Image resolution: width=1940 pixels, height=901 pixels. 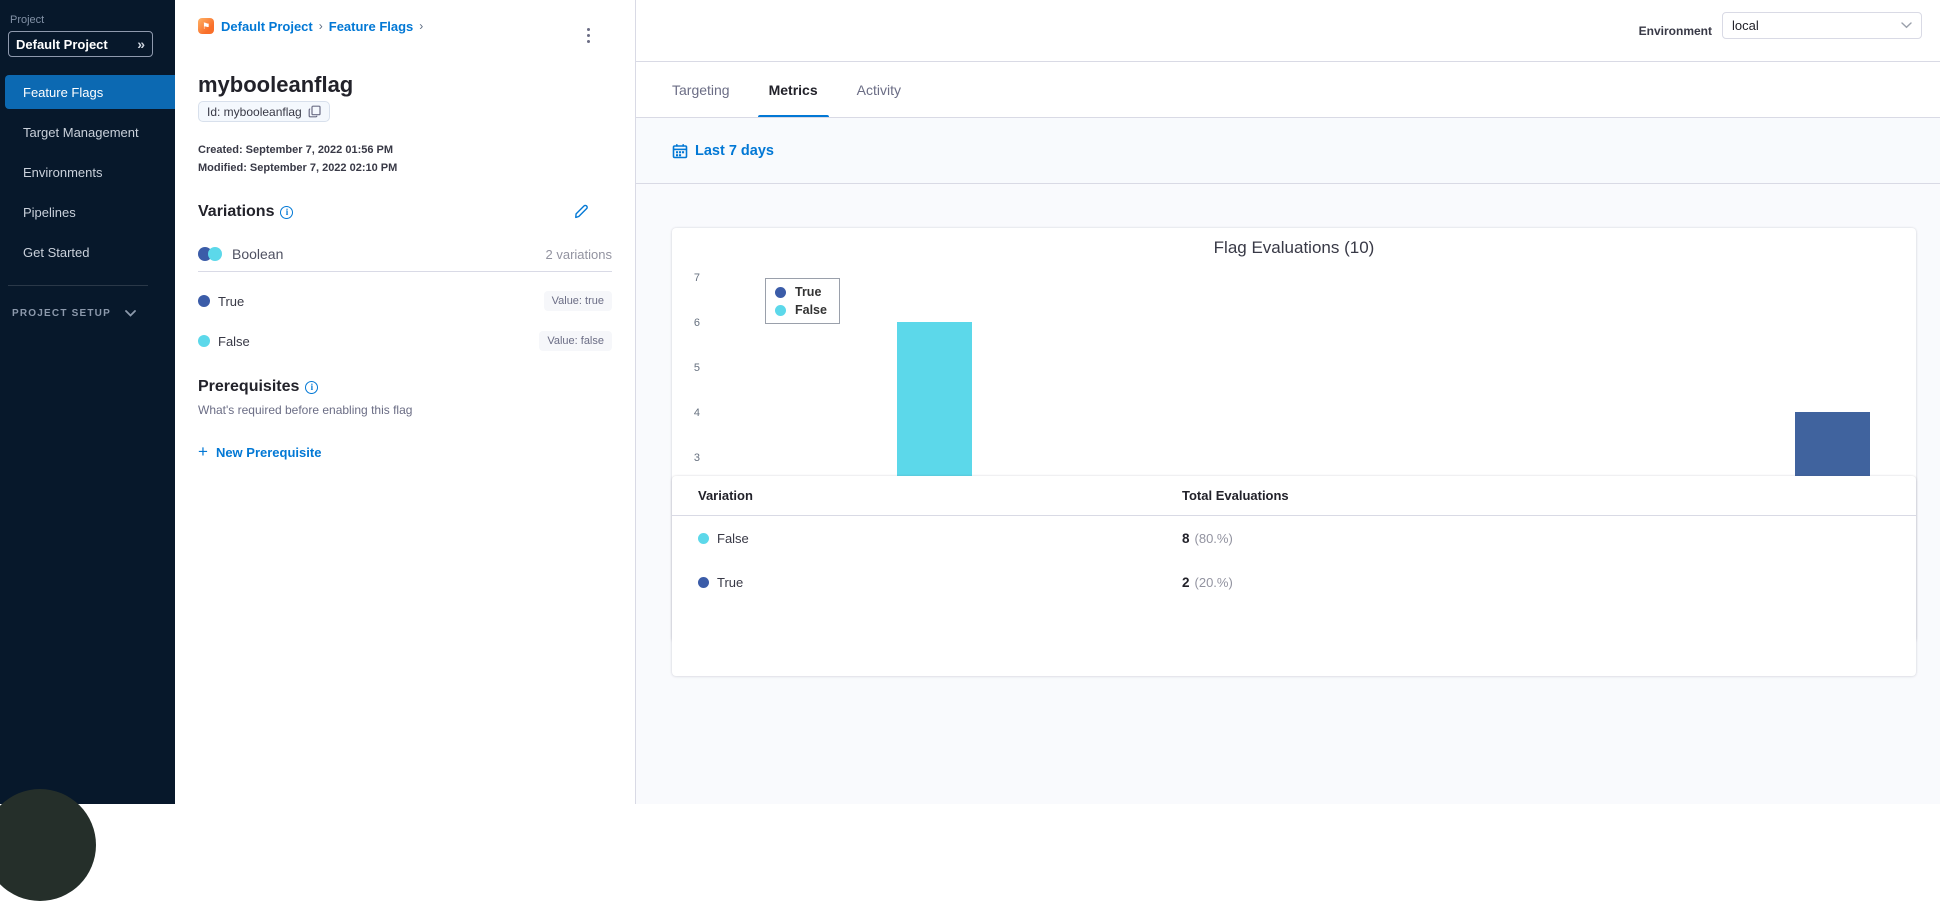 I want to click on variations-header: Variations i, so click(x=246, y=212).